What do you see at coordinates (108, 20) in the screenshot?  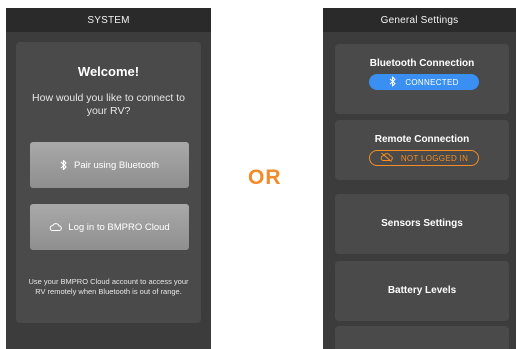 I see `system-title: SYSTEM` at bounding box center [108, 20].